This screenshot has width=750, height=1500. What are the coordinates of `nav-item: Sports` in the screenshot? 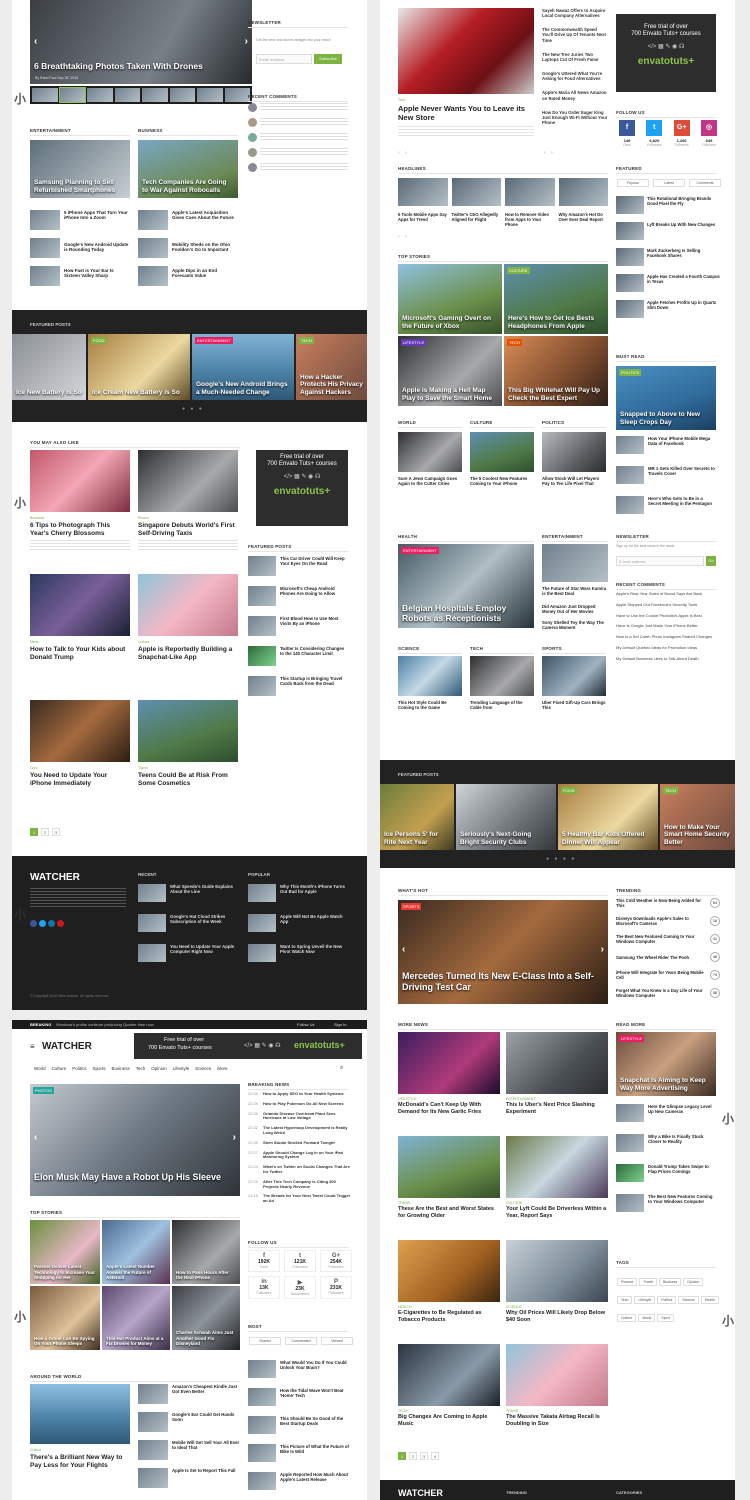 It's located at (98, 1068).